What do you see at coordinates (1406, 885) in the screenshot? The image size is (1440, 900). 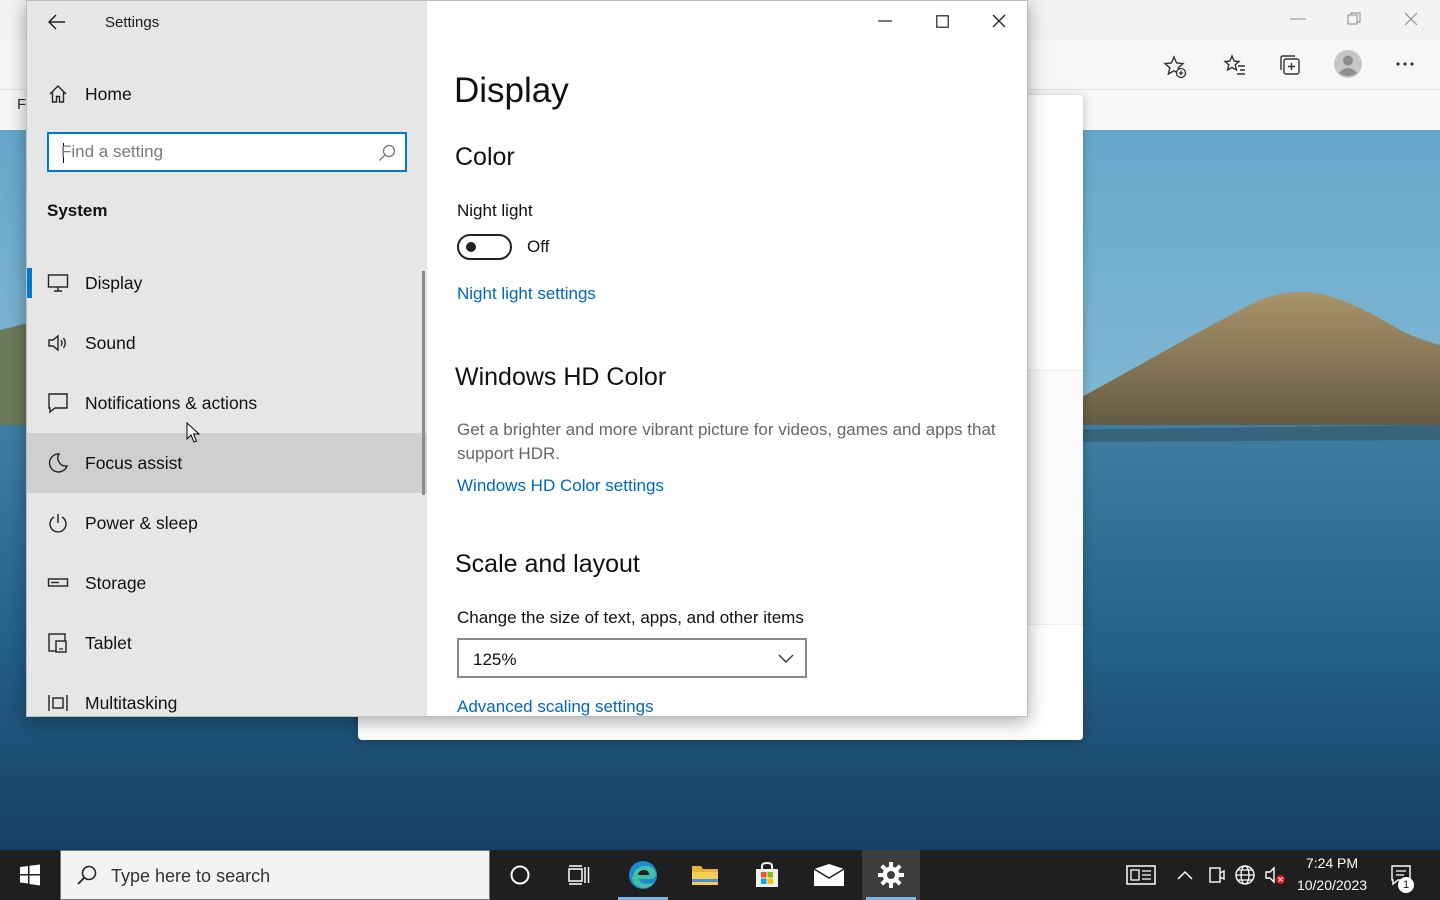 I see `notification-count-badge: 1` at bounding box center [1406, 885].